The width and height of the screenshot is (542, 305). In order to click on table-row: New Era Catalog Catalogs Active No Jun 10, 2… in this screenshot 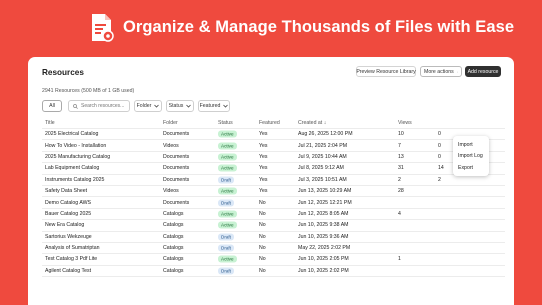, I will do `click(273, 226)`.